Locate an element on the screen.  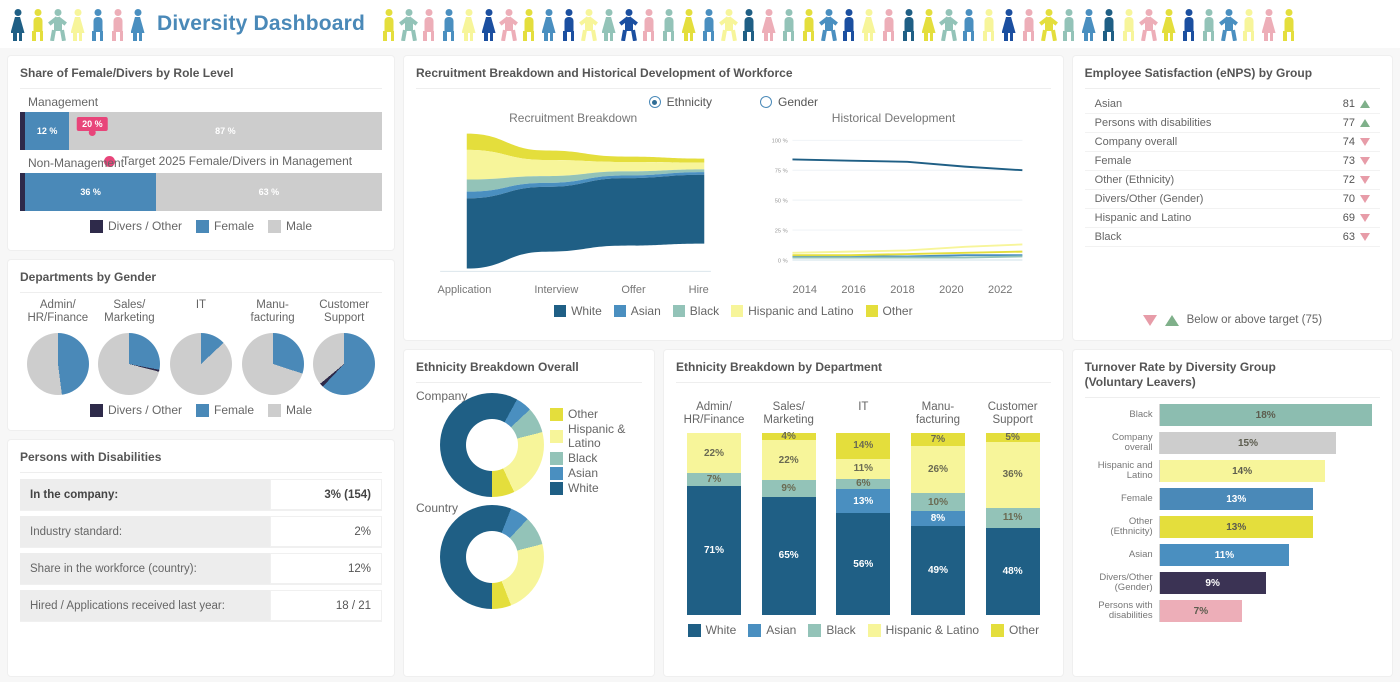
department-pie-cell: IT is located at coordinates (201, 347).